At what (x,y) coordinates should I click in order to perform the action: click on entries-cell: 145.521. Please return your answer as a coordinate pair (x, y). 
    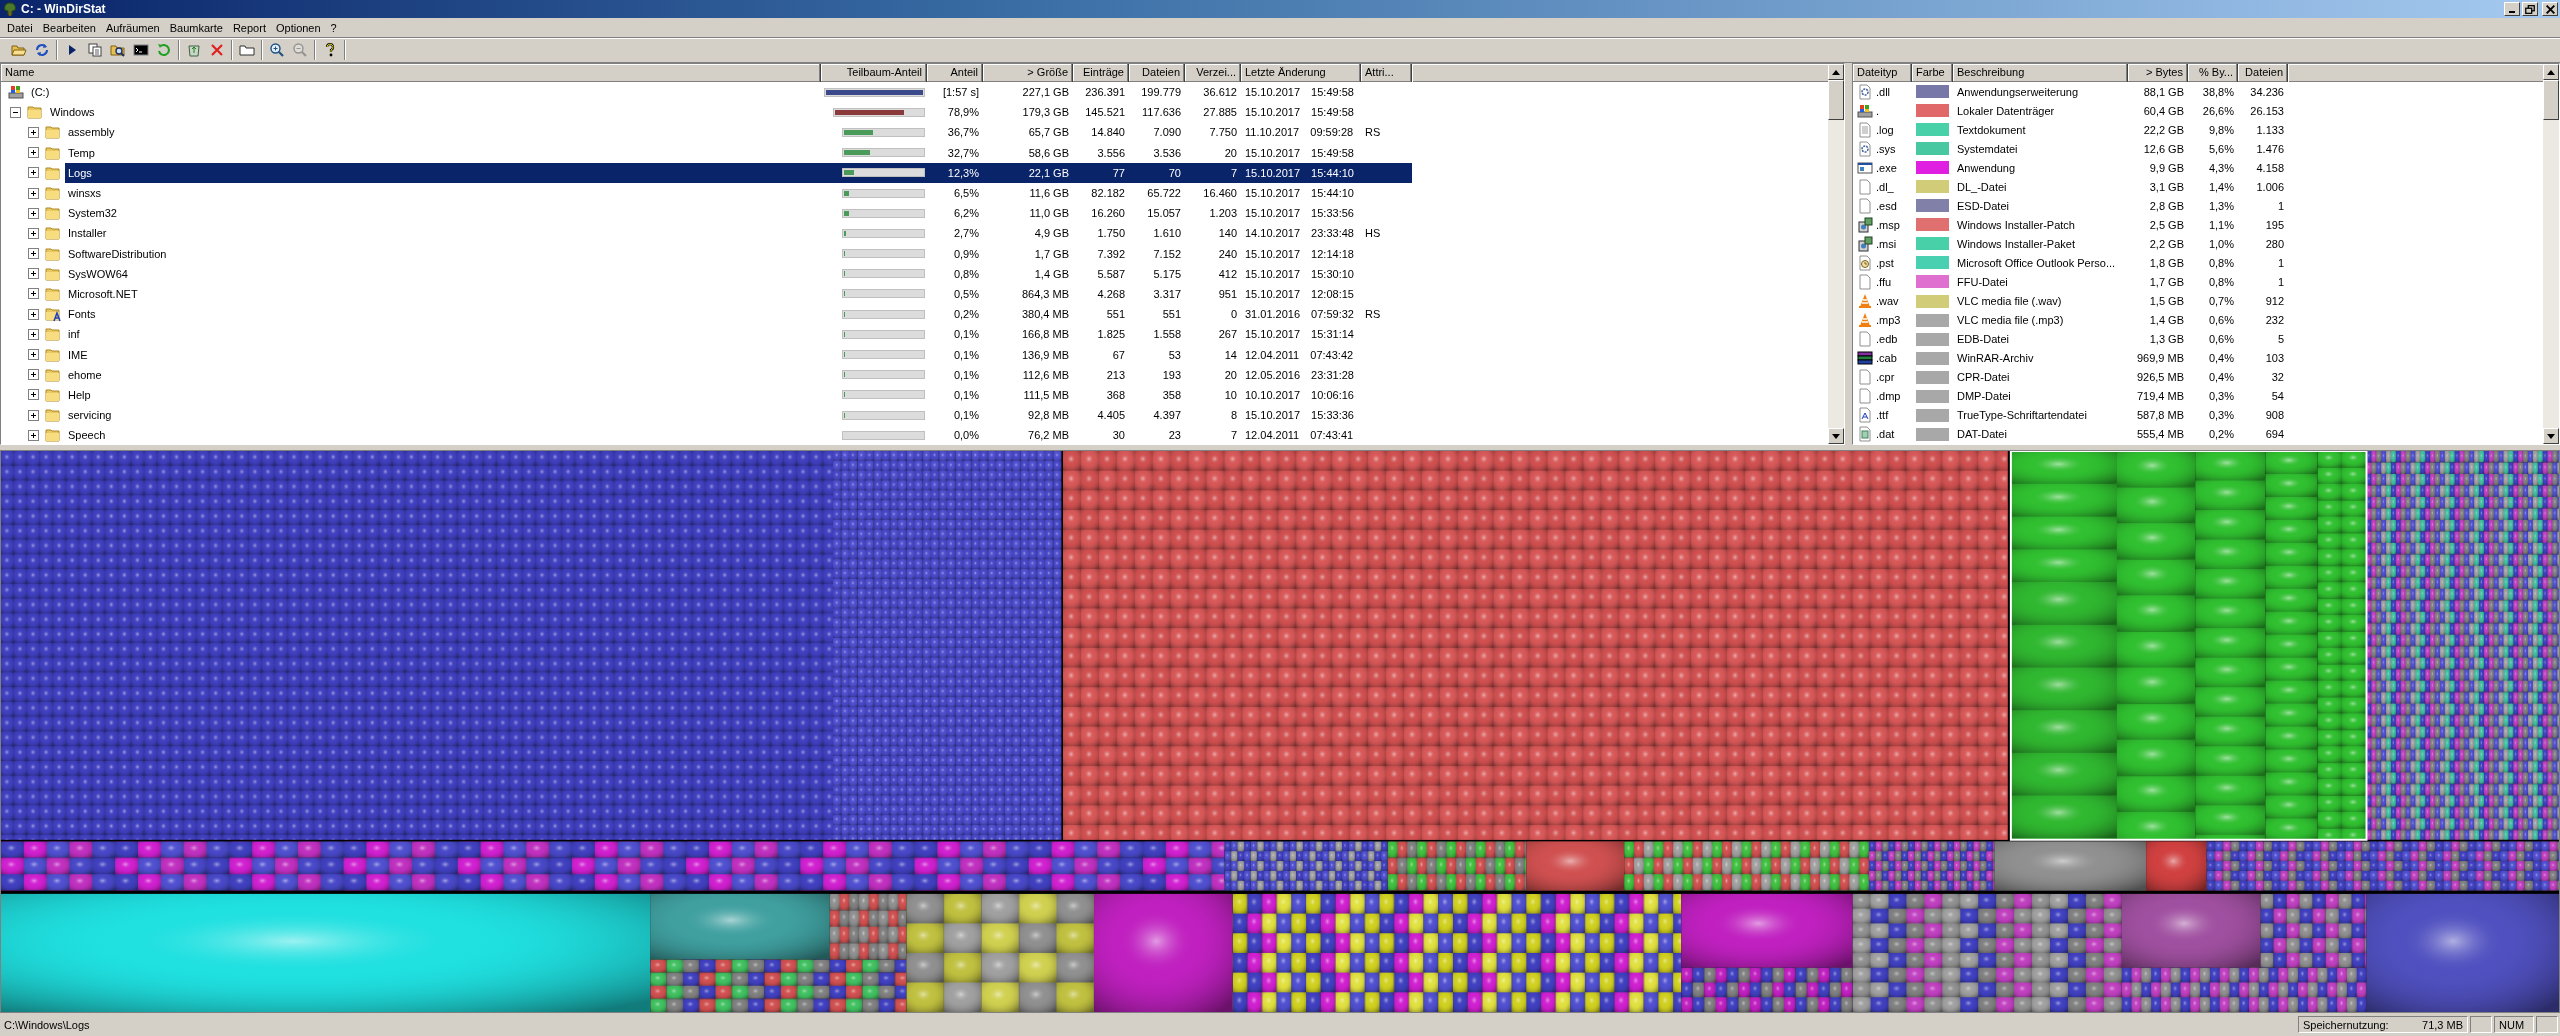
    Looking at the image, I should click on (1105, 112).